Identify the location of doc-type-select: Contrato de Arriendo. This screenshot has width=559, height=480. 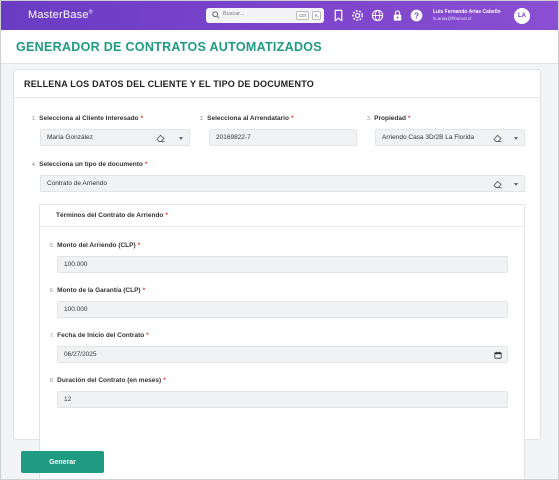
(282, 183).